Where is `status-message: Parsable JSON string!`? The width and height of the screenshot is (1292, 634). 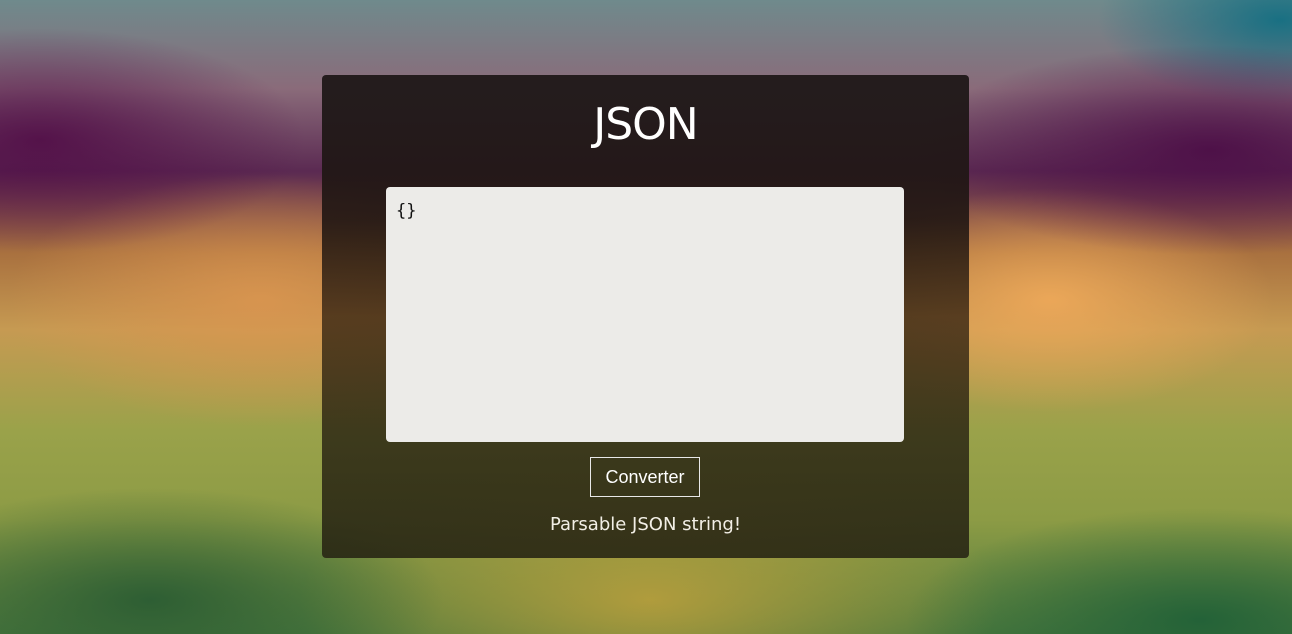
status-message: Parsable JSON string! is located at coordinates (645, 524).